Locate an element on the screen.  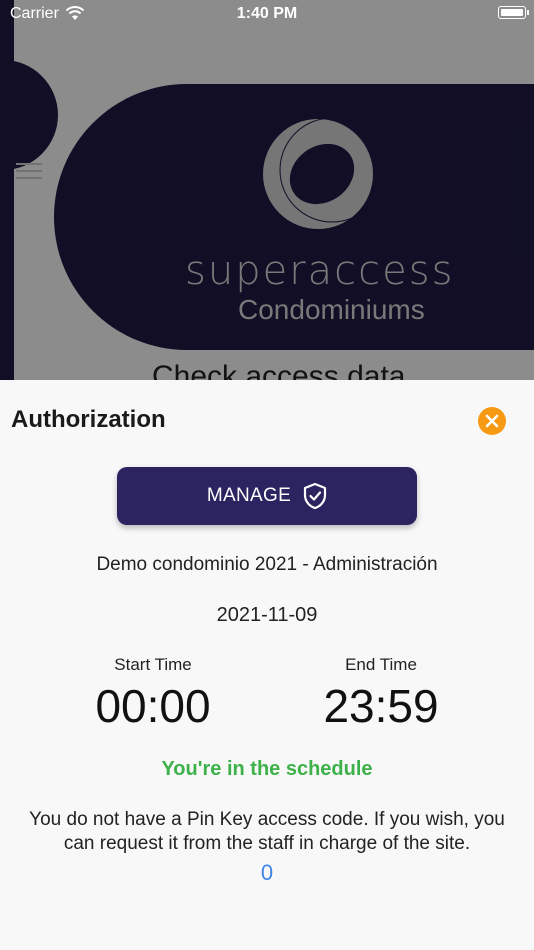
pin-key-value: 0 is located at coordinates (267, 873).